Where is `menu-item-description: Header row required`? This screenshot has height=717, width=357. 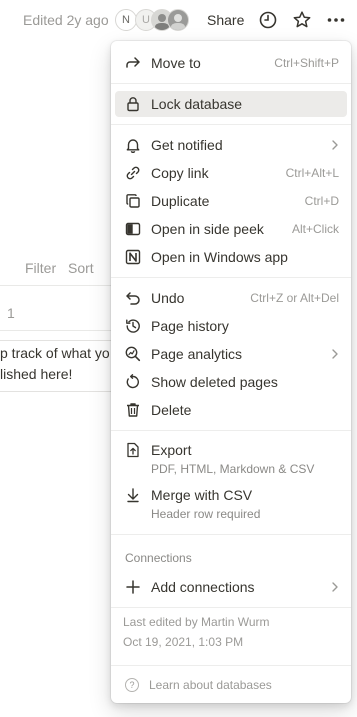 menu-item-description: Header row required is located at coordinates (206, 514).